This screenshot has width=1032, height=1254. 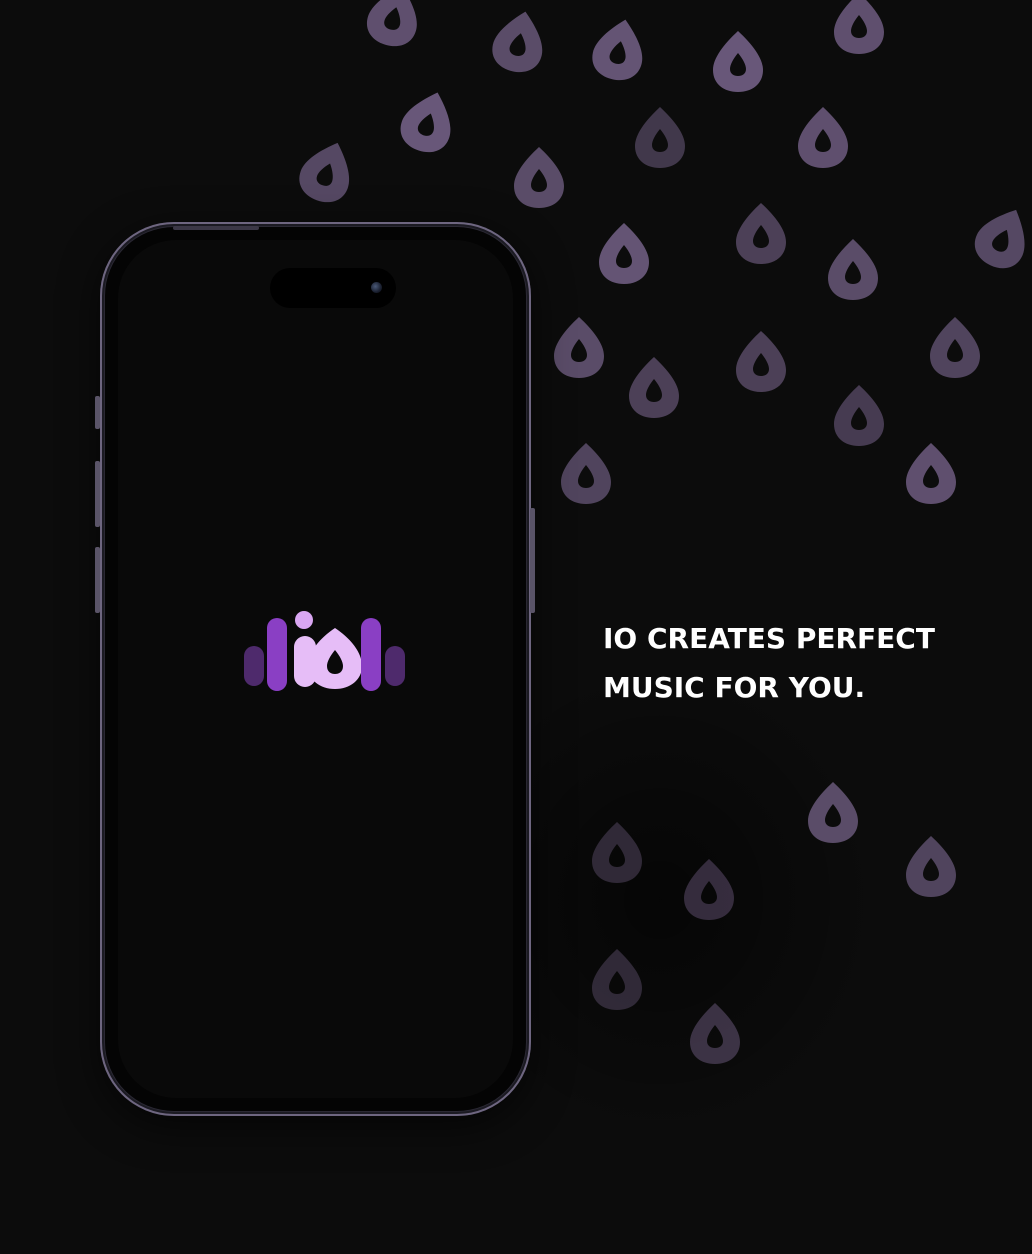 What do you see at coordinates (277, 654) in the screenshot?
I see `logo-bar-left-inner` at bounding box center [277, 654].